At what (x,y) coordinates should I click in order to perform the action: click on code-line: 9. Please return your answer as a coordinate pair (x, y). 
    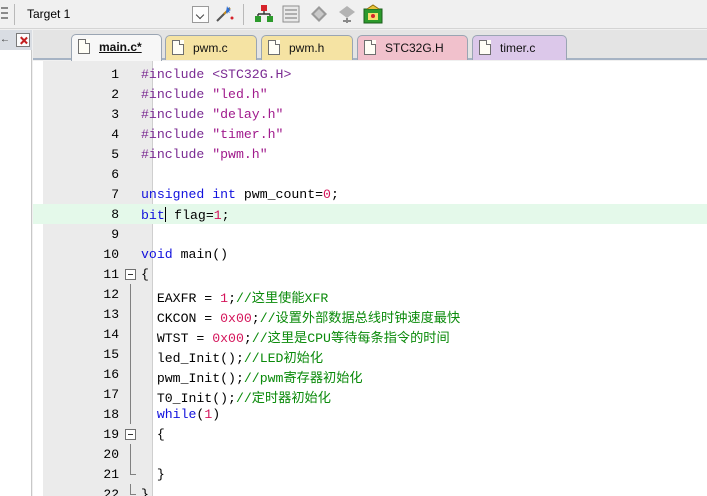
    Looking at the image, I should click on (370, 234).